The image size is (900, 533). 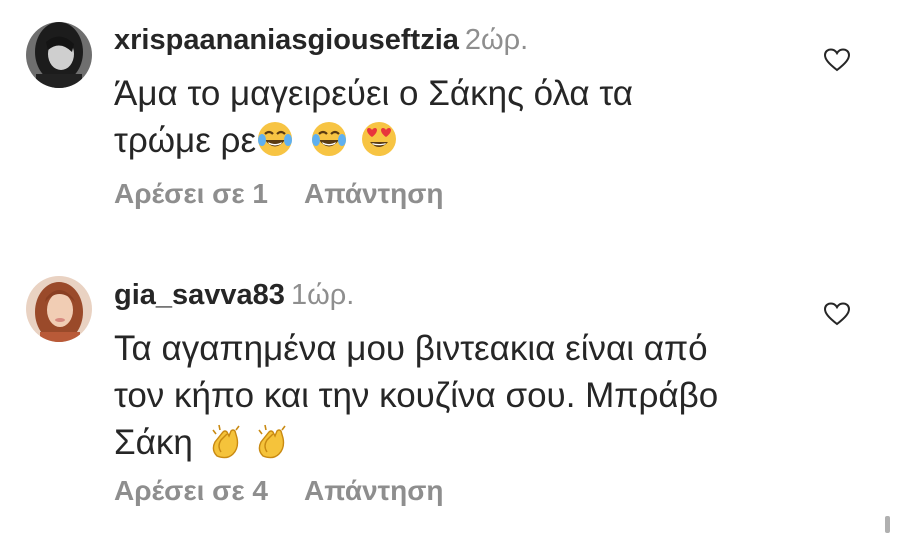 I want to click on heart-eyes-emoji-icon, so click(x=379, y=139).